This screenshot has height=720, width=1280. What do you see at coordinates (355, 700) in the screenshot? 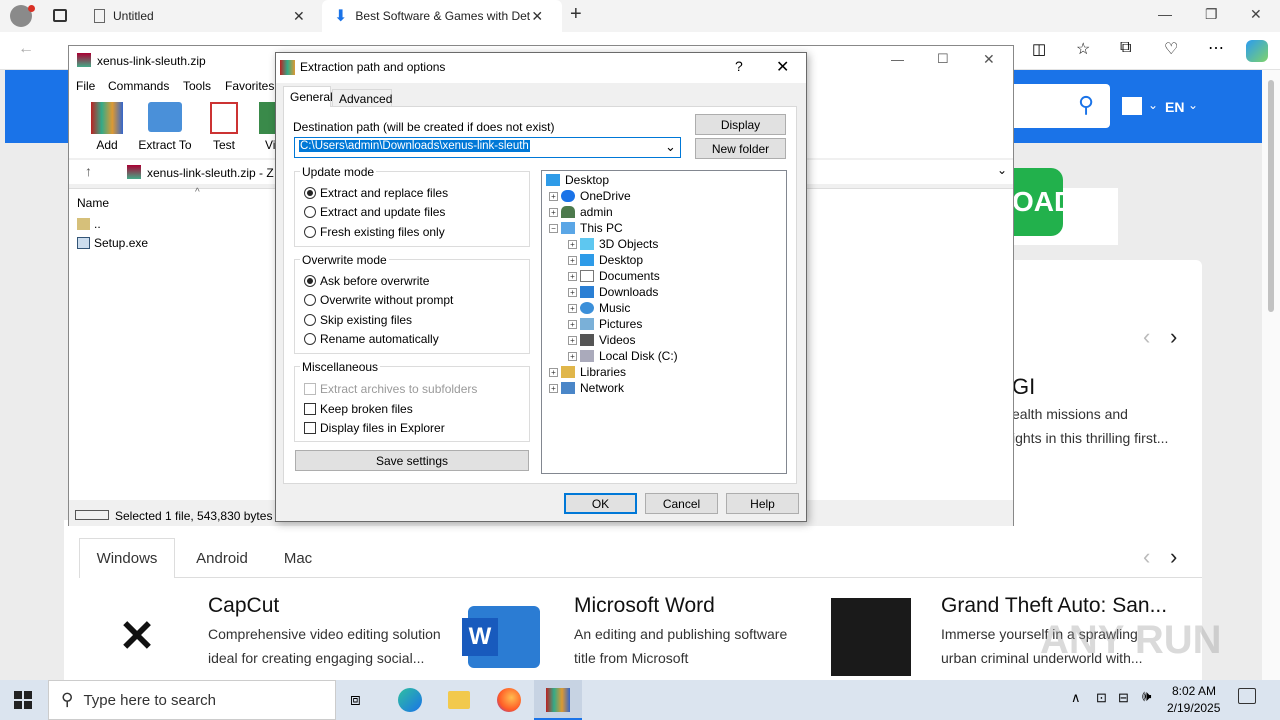
I see `task-view-icon: ⧈` at bounding box center [355, 700].